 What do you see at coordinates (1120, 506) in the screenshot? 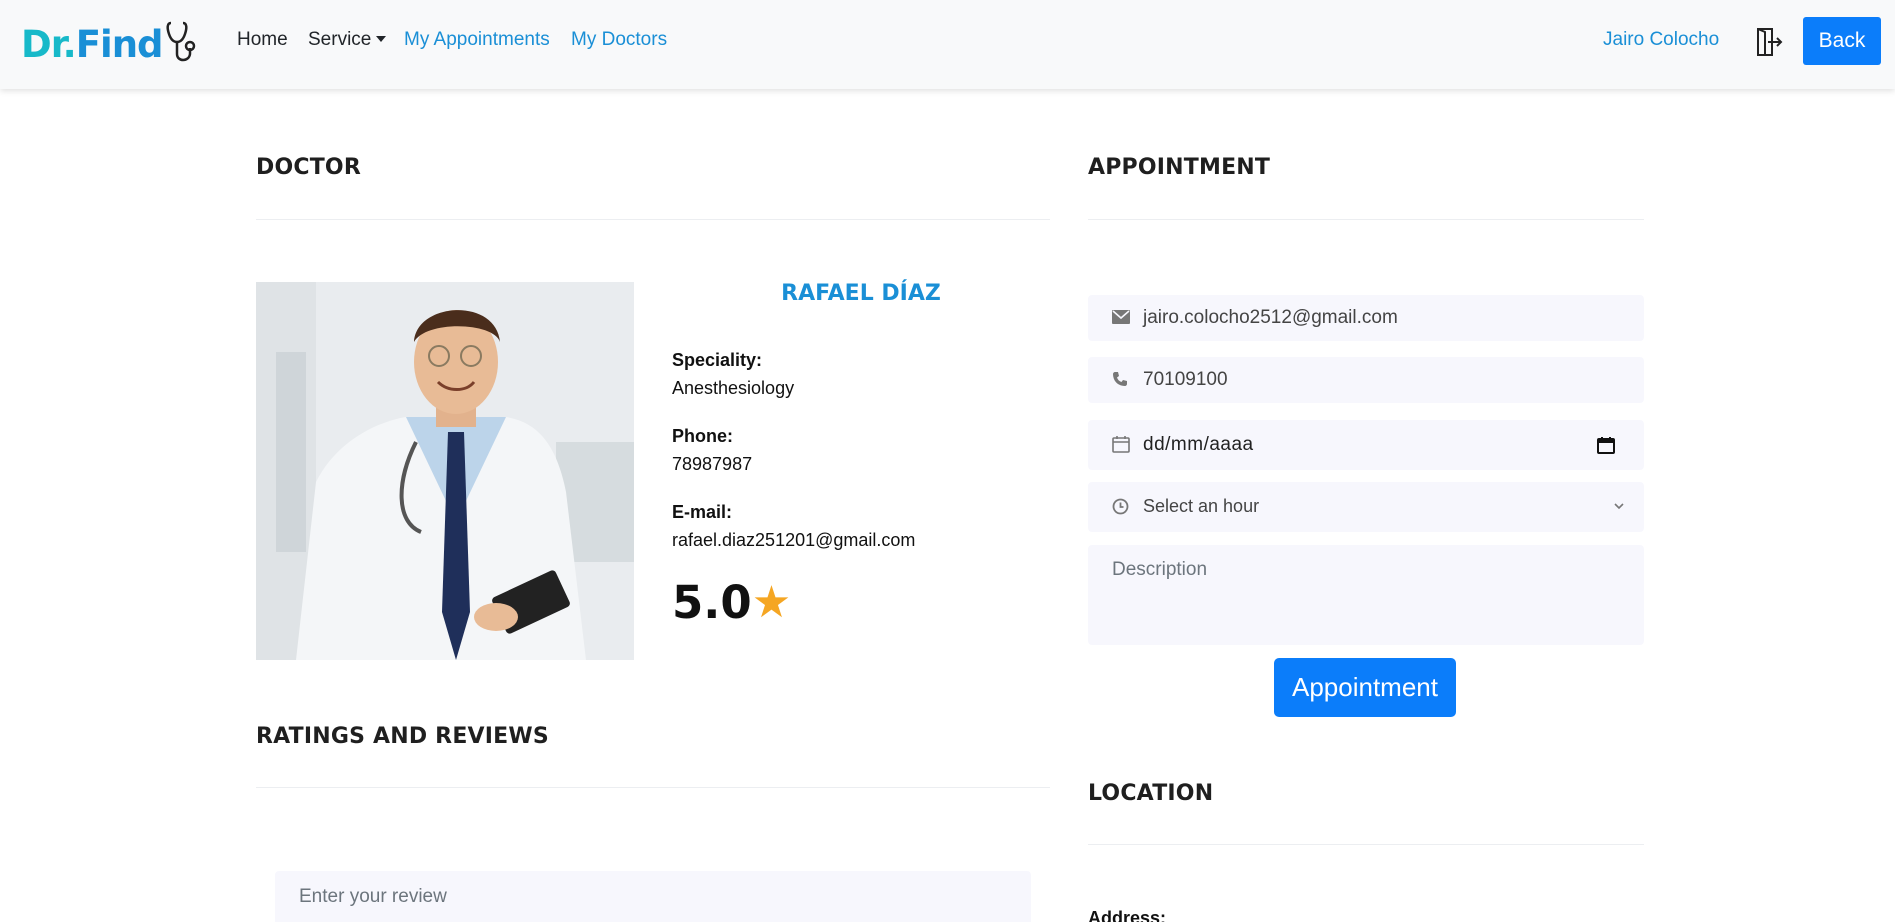
I see `clock-icon` at bounding box center [1120, 506].